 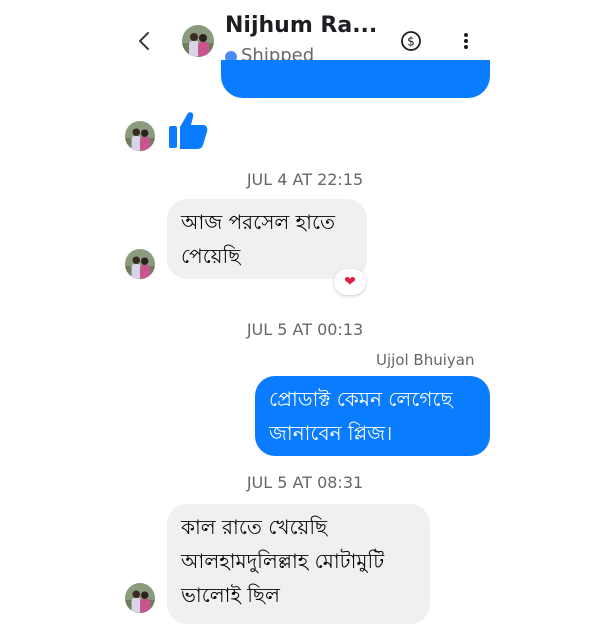 I want to click on like-message, so click(x=188, y=130).